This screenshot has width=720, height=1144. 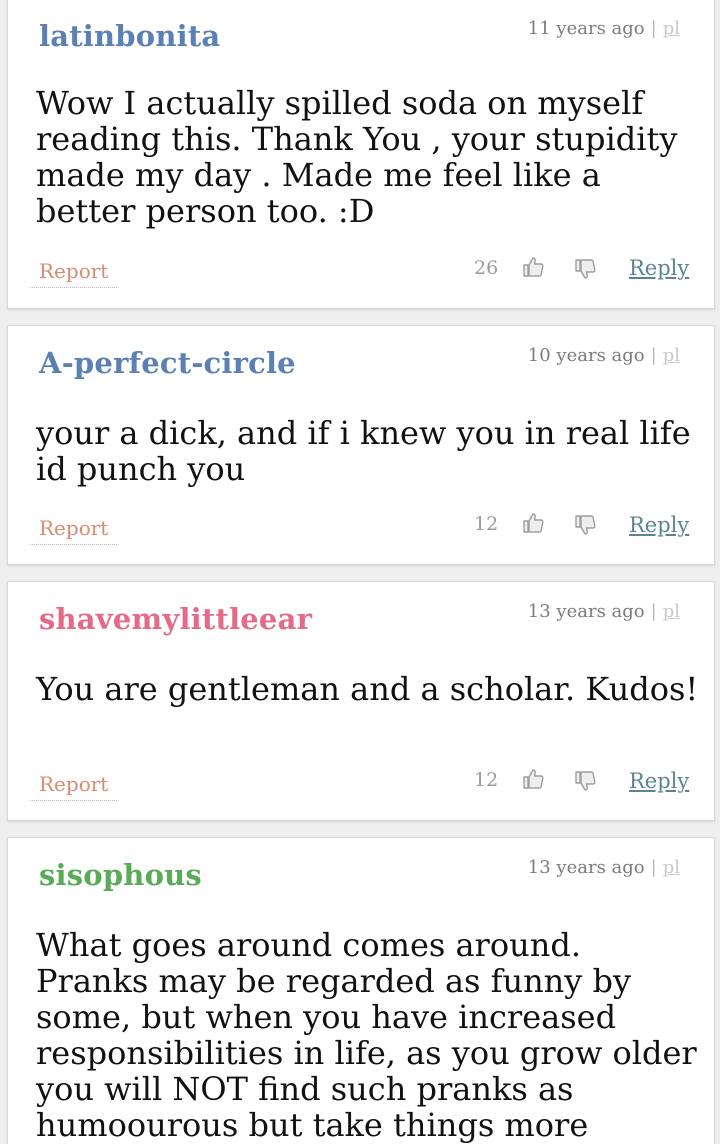 I want to click on comment-meta: 10 years ago | pl, so click(x=604, y=355).